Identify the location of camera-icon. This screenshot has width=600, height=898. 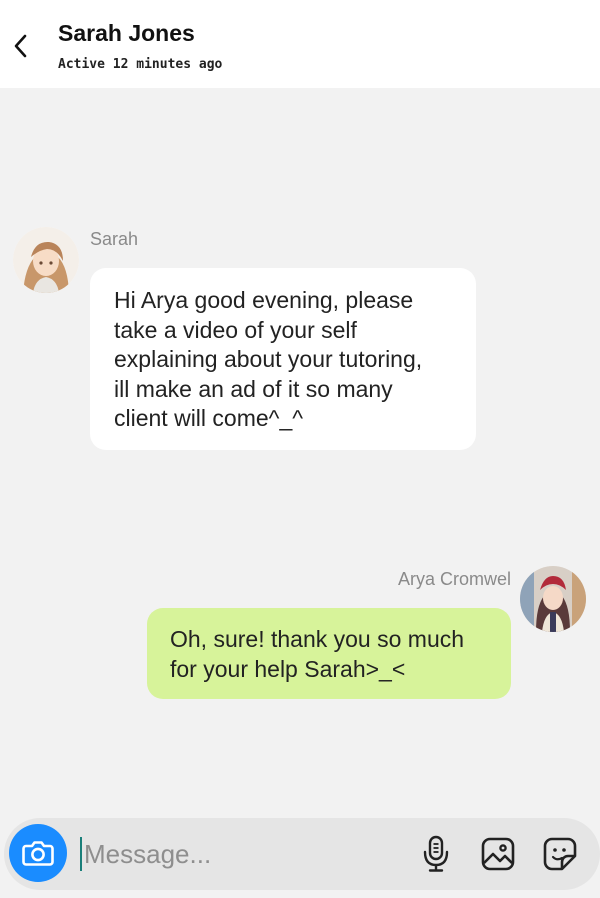
(38, 853).